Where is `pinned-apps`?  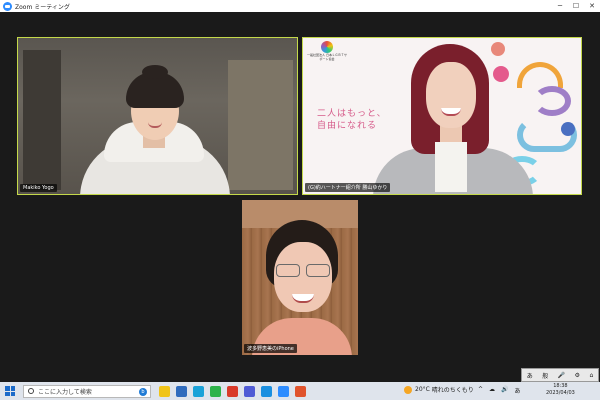
pinned-apps is located at coordinates (232, 391).